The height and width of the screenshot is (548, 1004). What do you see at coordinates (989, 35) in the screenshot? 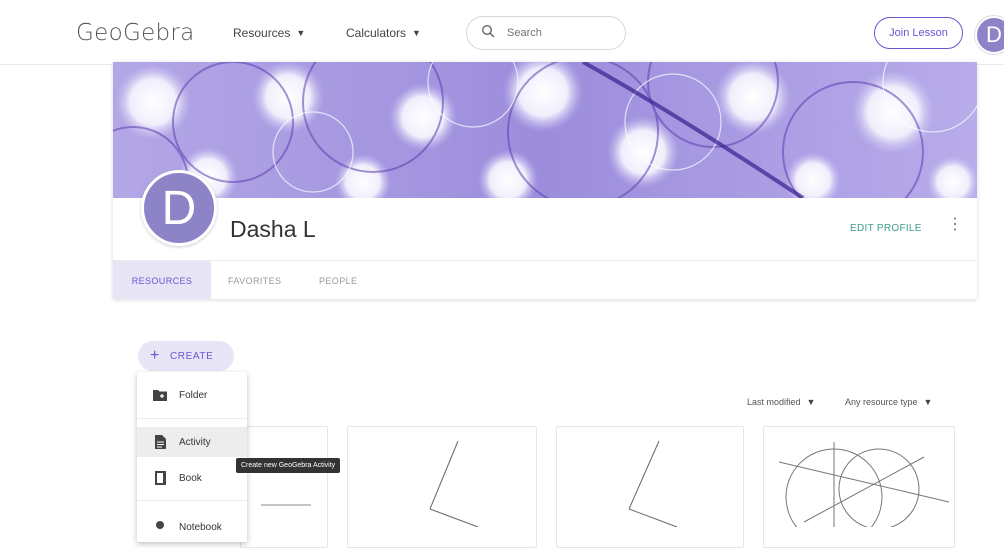
I see `user-avatar: D` at bounding box center [989, 35].